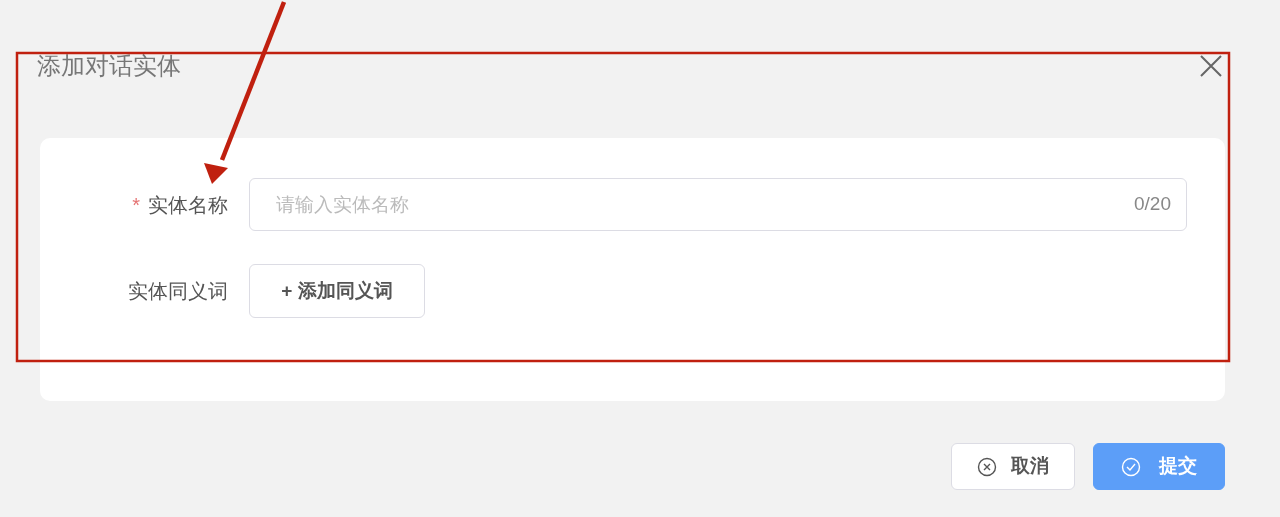  What do you see at coordinates (109, 66) in the screenshot?
I see `dialog-title: 添加对话实体` at bounding box center [109, 66].